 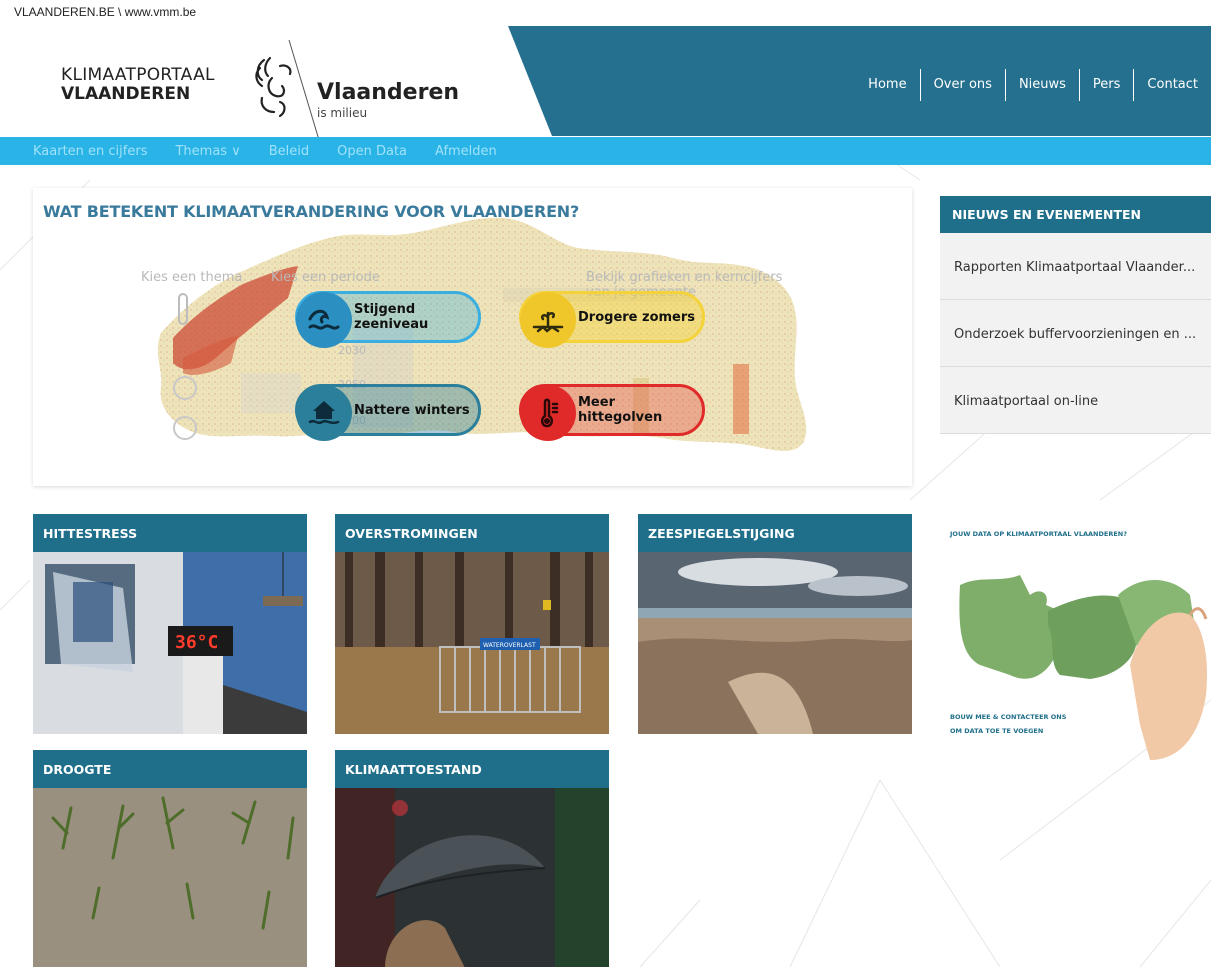 What do you see at coordinates (90, 151) in the screenshot?
I see `subnav-kaarten: Kaarten en cijfers` at bounding box center [90, 151].